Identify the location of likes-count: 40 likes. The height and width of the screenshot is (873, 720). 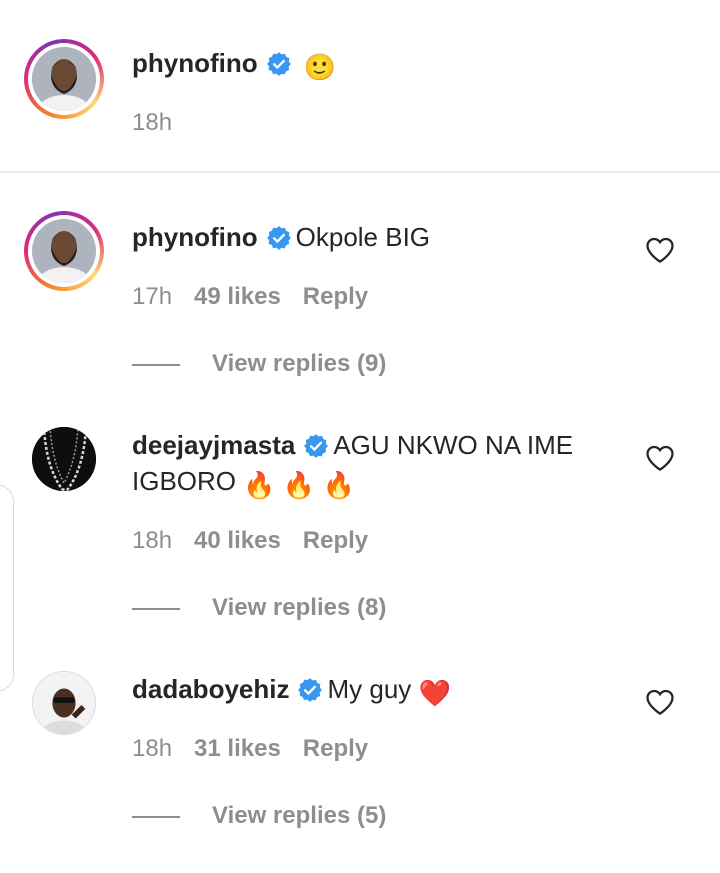
(237, 540).